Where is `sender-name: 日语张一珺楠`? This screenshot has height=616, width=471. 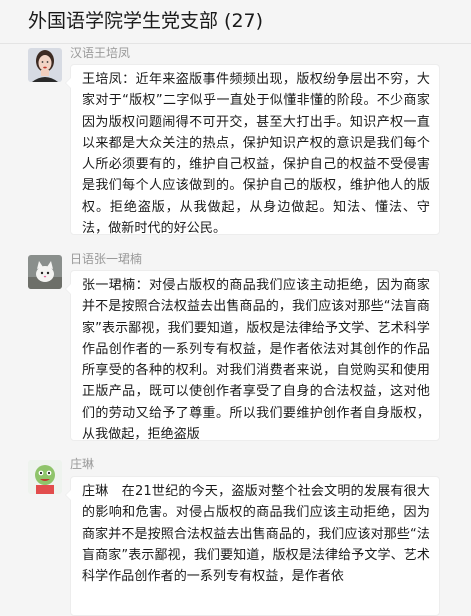
sender-name: 日语张一珺楠 is located at coordinates (106, 259).